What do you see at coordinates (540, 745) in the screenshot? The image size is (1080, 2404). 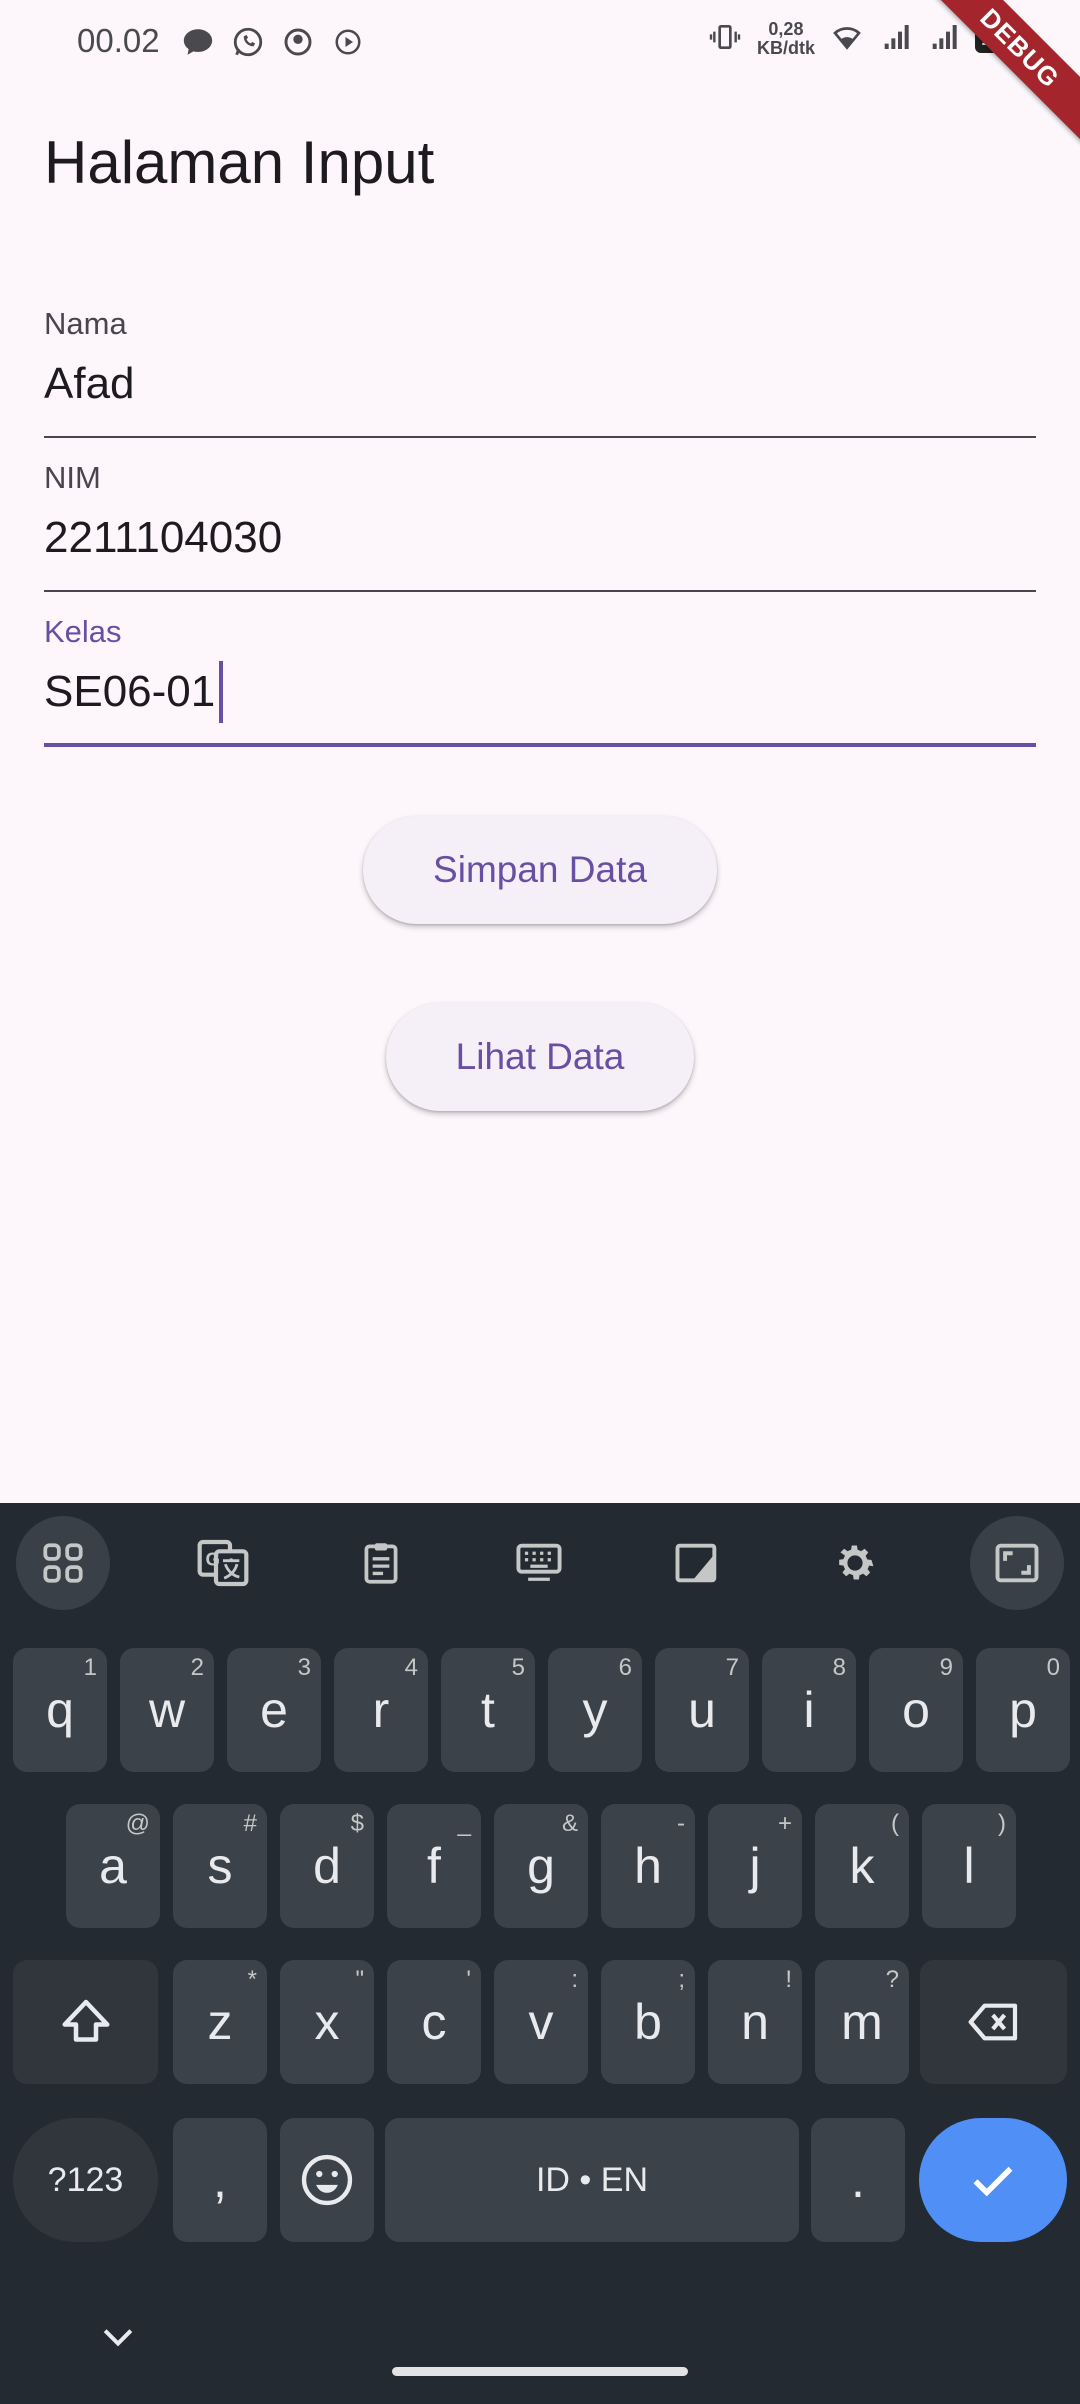 I see `kelas-underline` at bounding box center [540, 745].